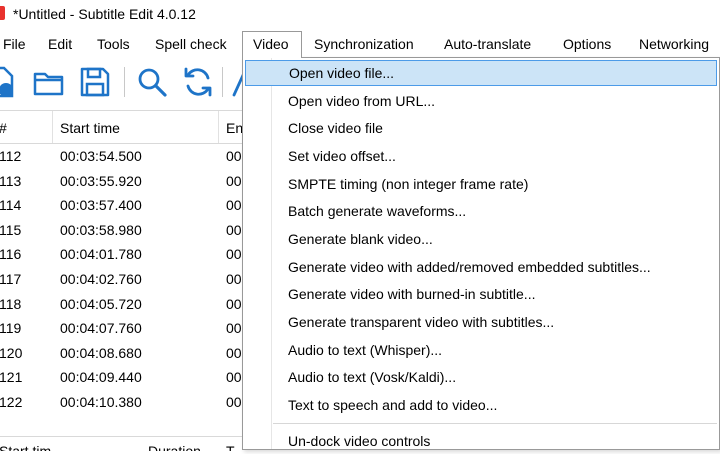 The image size is (720, 454). Describe the element at coordinates (11, 254) in the screenshot. I see `row-number-cell: 116` at that location.